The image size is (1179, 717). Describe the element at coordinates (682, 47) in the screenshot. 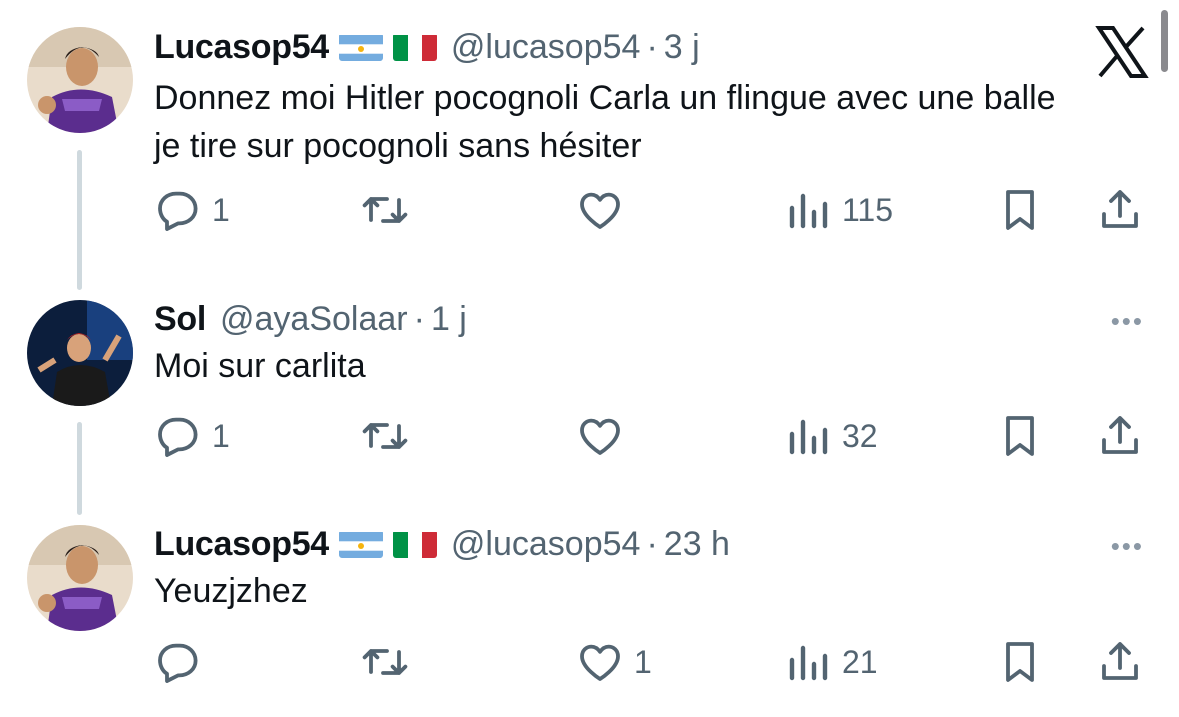

I see `timestamp: 3 j` at that location.